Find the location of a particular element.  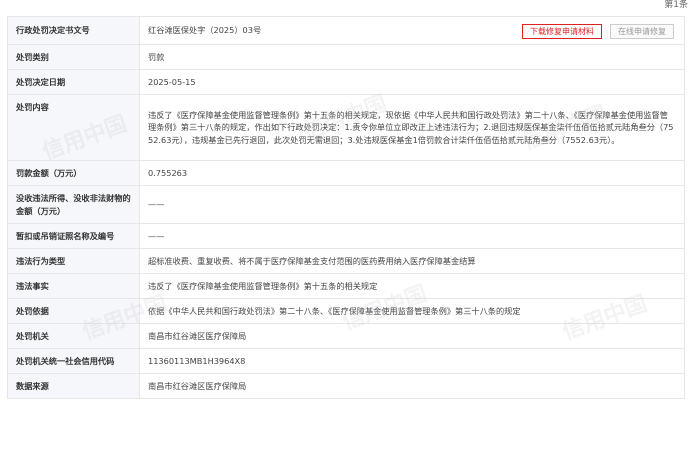

table-row: 暂扣或吊销证照名称及编号 —— is located at coordinates (346, 236).